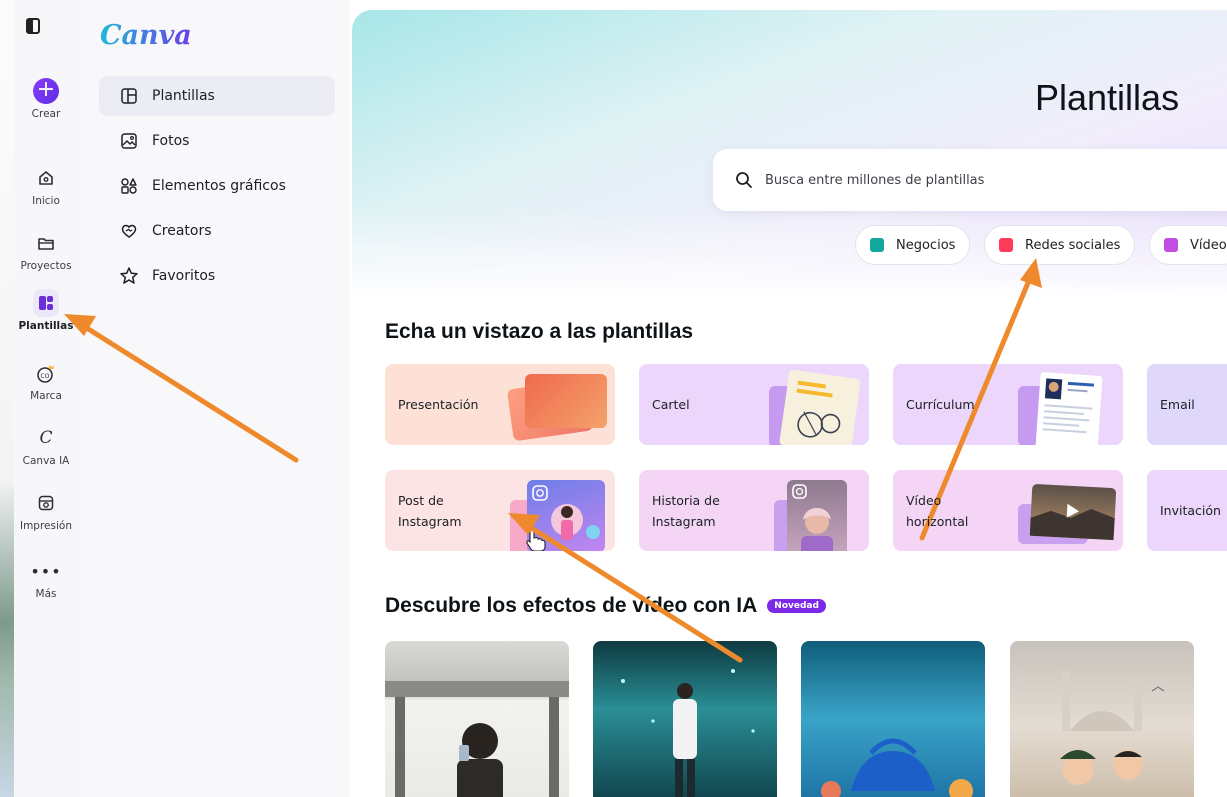 This screenshot has width=1227, height=797. What do you see at coordinates (820, 407) in the screenshot?
I see `poster-thumbnail` at bounding box center [820, 407].